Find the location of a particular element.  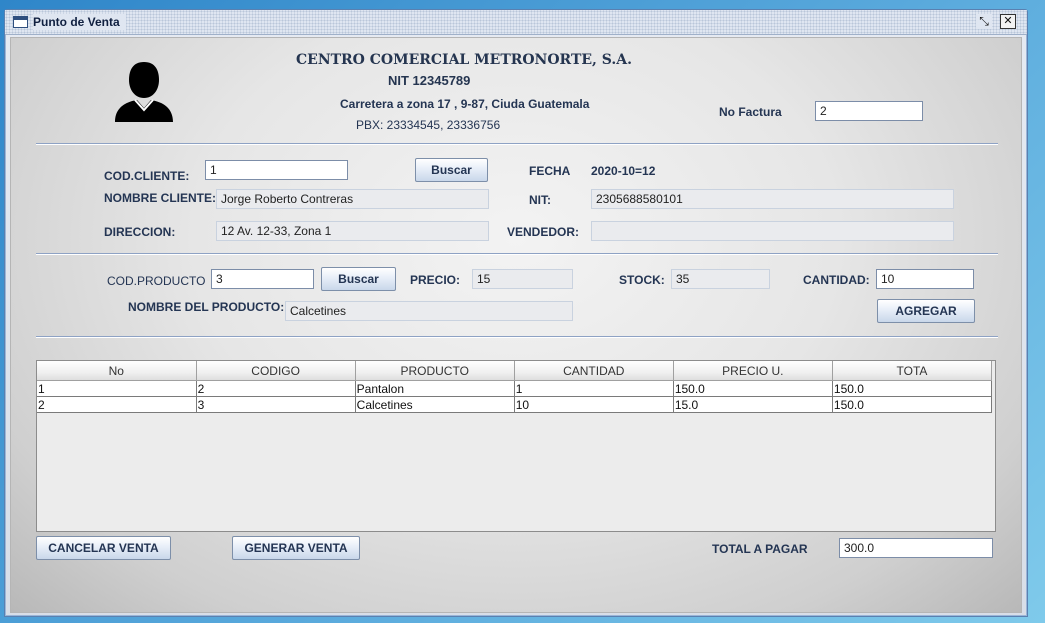

price-label: PRECIO: is located at coordinates (435, 280).